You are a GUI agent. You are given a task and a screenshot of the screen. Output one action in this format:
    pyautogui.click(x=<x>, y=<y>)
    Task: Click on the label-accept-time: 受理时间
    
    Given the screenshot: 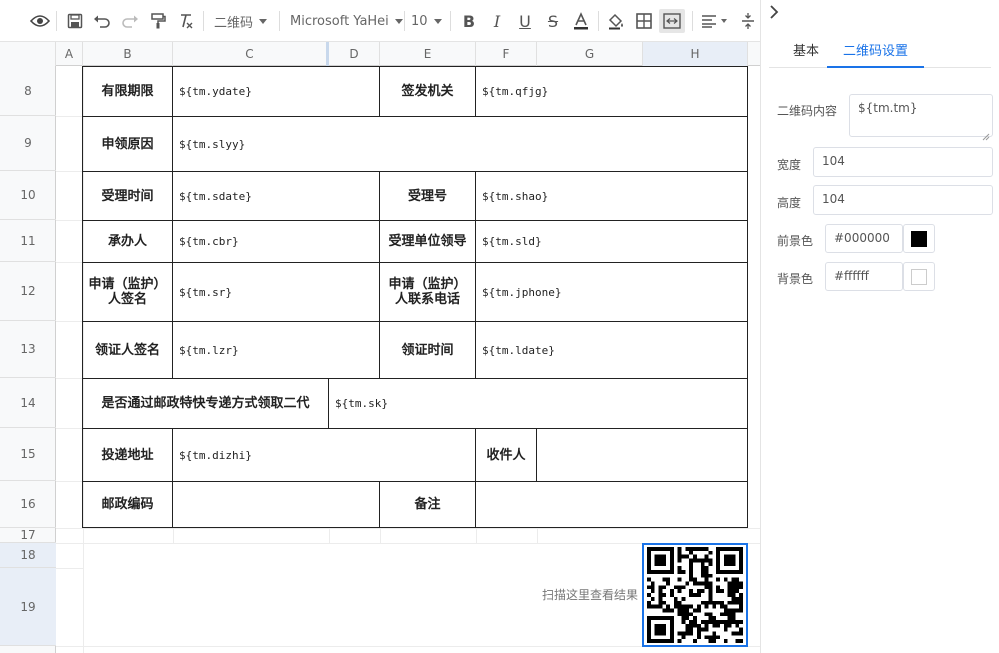 What is the action you would take?
    pyautogui.click(x=127, y=196)
    